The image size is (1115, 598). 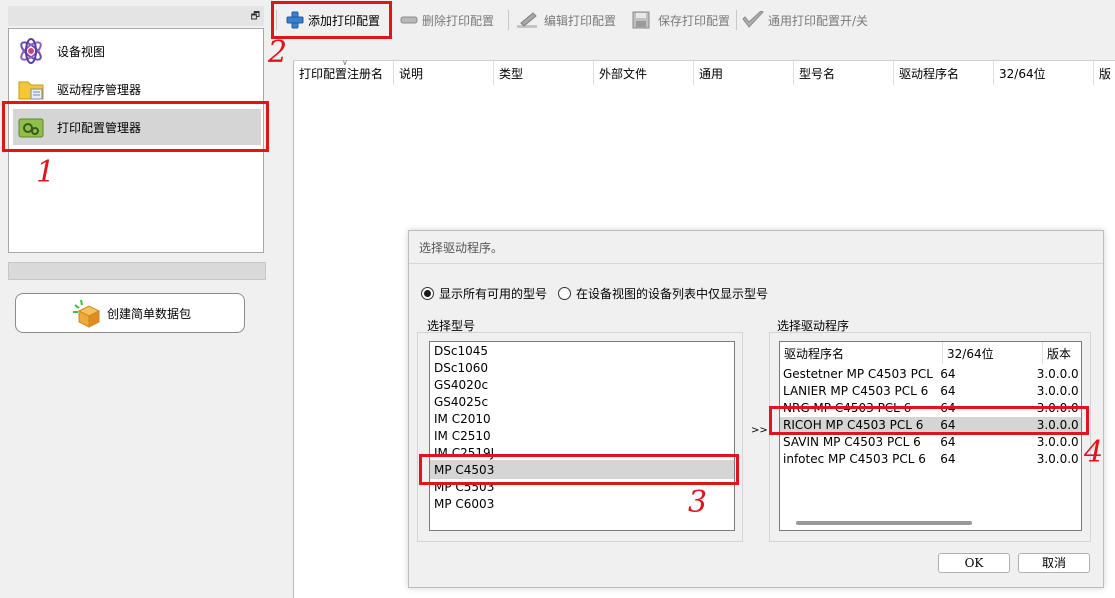 What do you see at coordinates (861, 353) in the screenshot?
I see `driver-column-header-name: 驱动程序名` at bounding box center [861, 353].